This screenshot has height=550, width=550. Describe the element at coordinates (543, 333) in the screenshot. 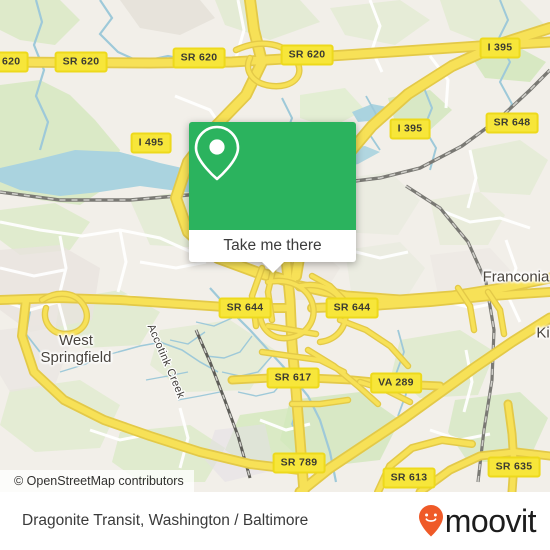

I see `place-label: Ki` at that location.